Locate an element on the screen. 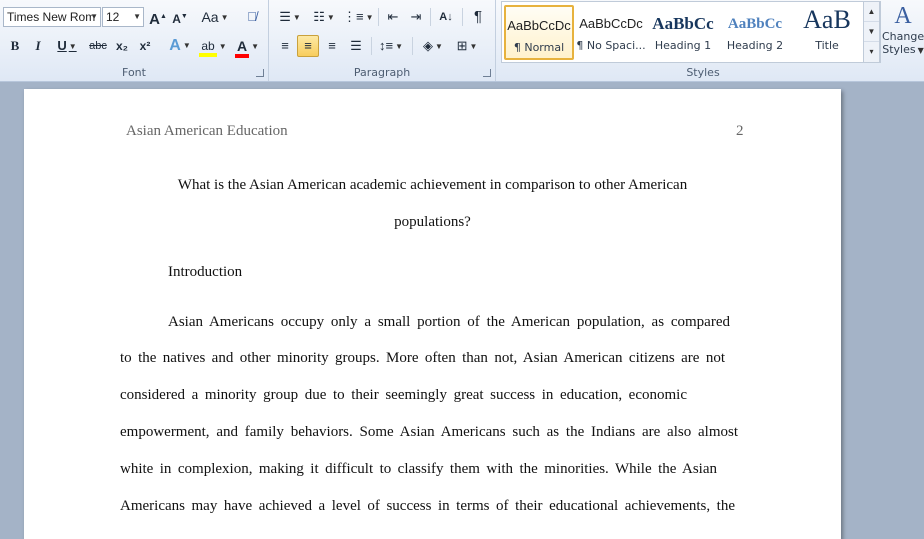  change-case-label: Aa is located at coordinates (210, 17).